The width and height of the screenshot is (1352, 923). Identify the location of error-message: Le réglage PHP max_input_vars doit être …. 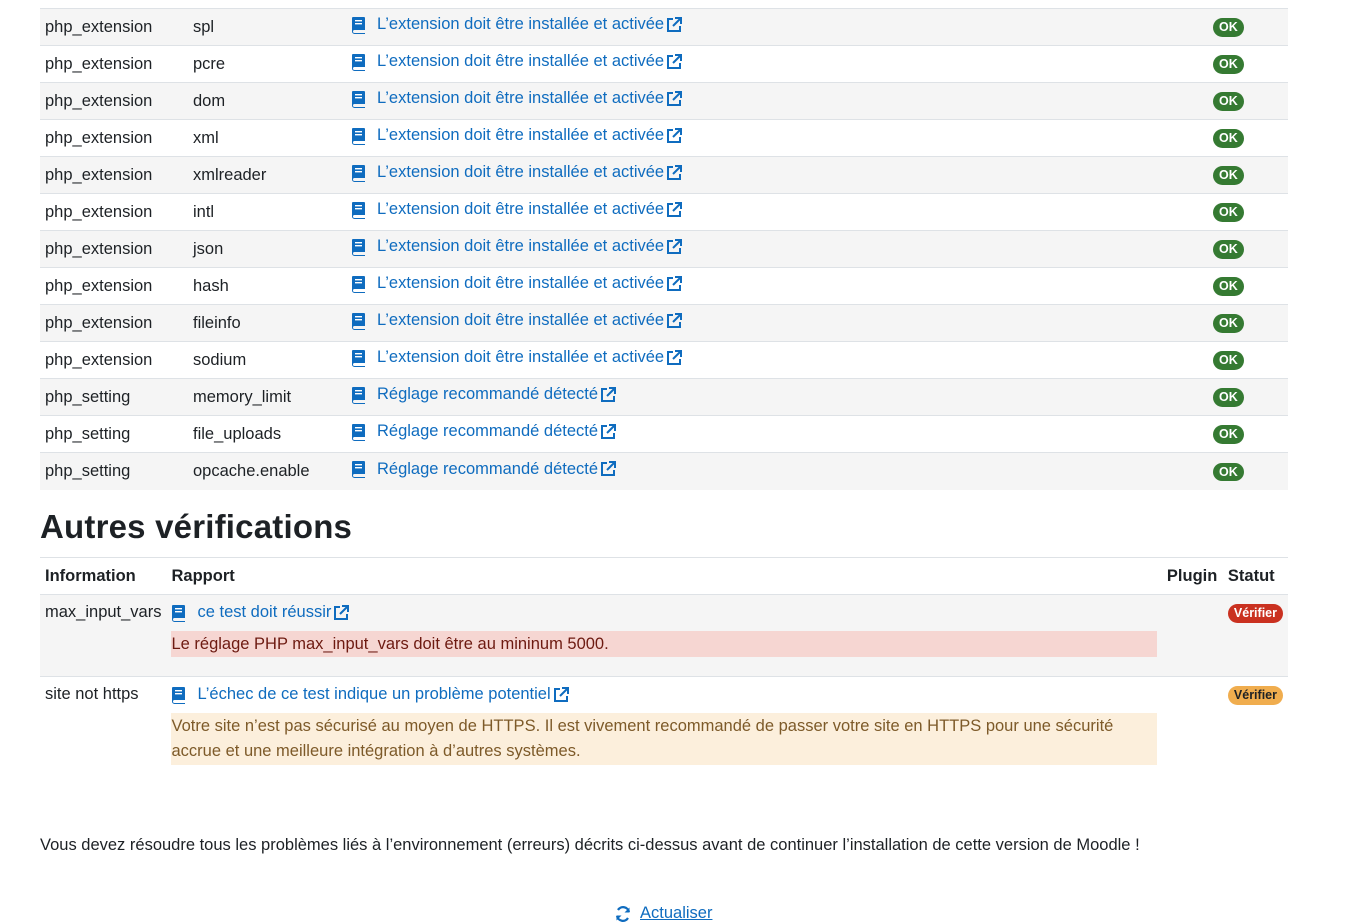
(664, 643).